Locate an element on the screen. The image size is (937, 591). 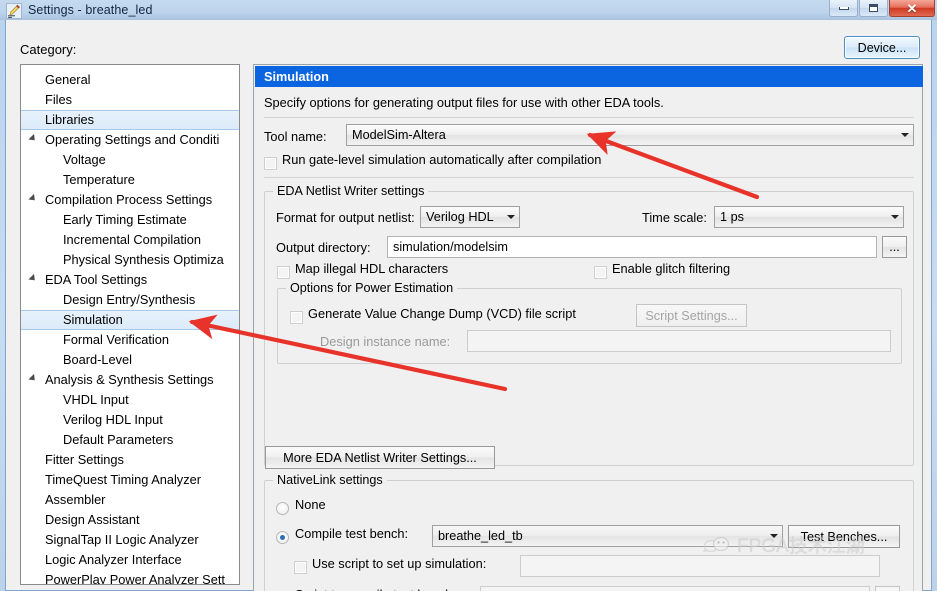
tree-item-label: Simulation is located at coordinates (93, 319).